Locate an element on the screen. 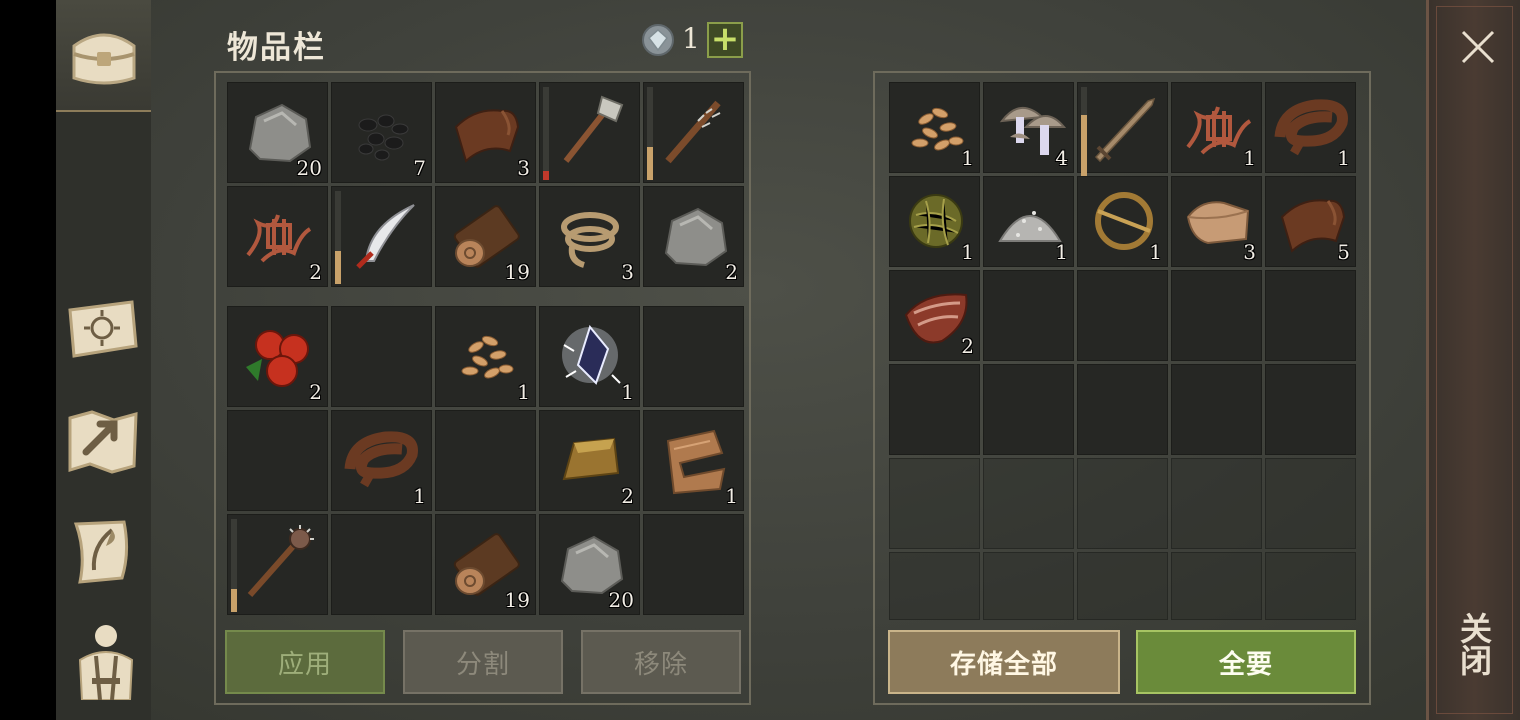 The width and height of the screenshot is (1520, 720). storage-slot: 2 is located at coordinates (934, 315).